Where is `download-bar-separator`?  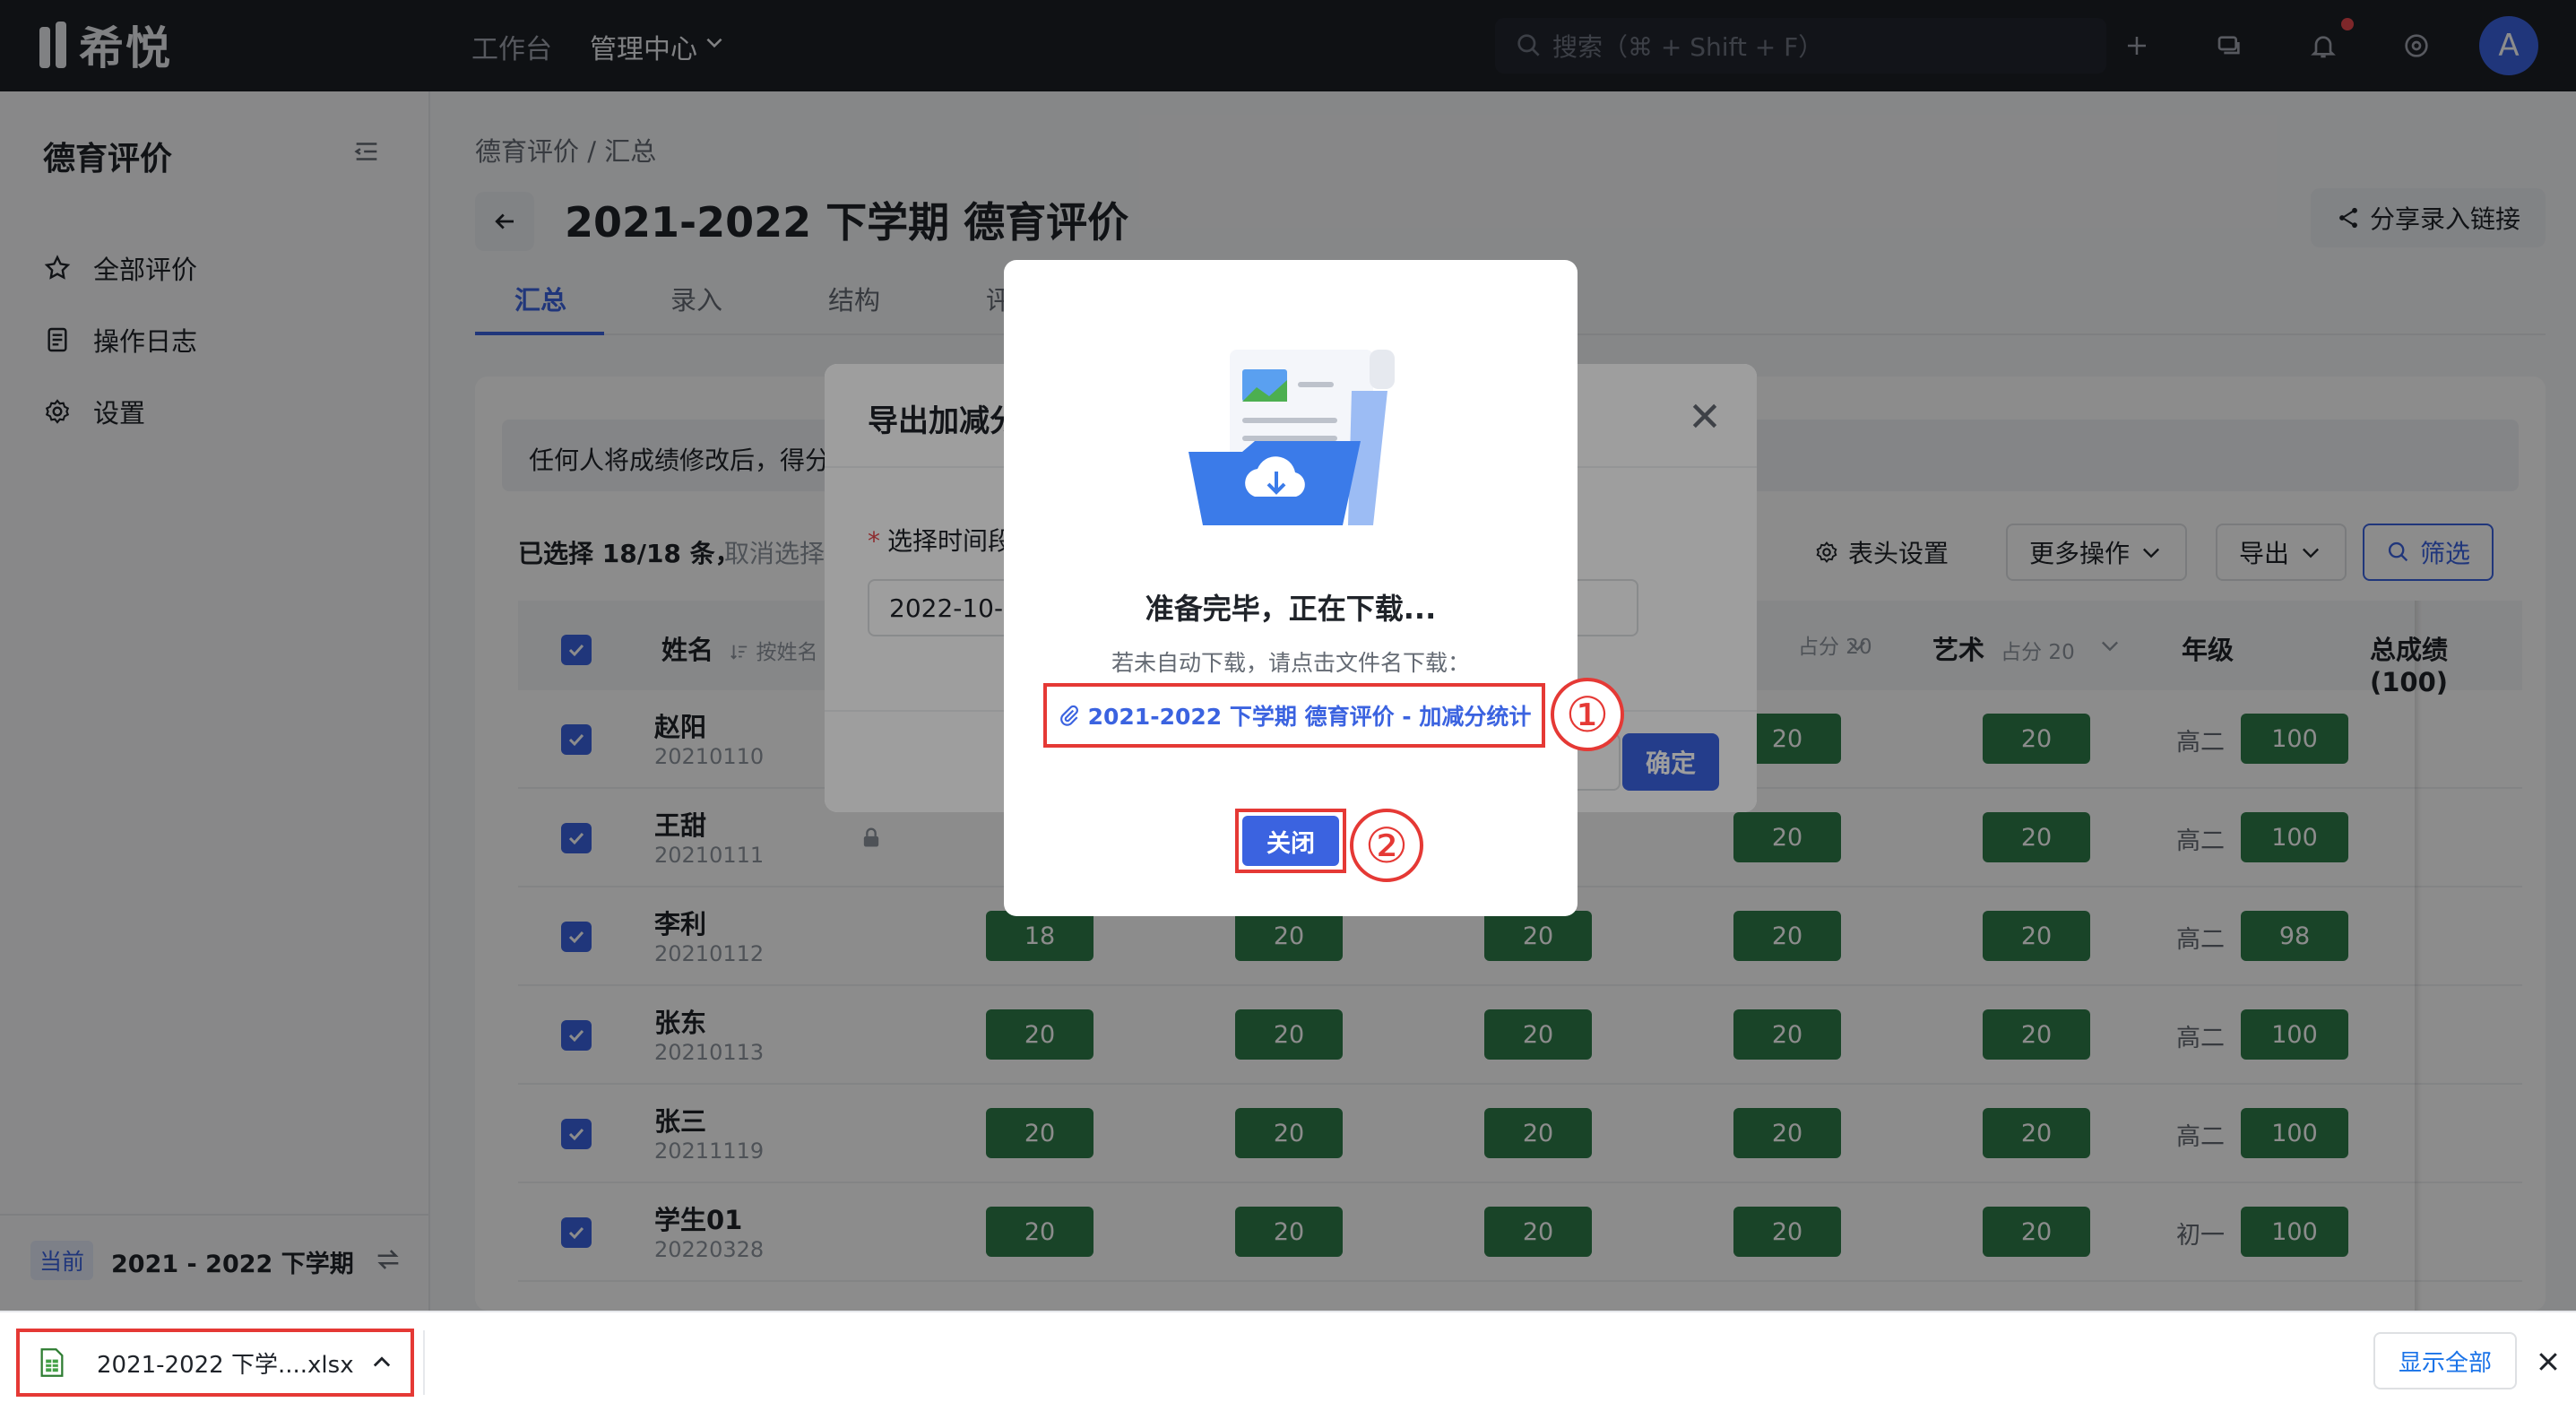
download-bar-separator is located at coordinates (424, 1362).